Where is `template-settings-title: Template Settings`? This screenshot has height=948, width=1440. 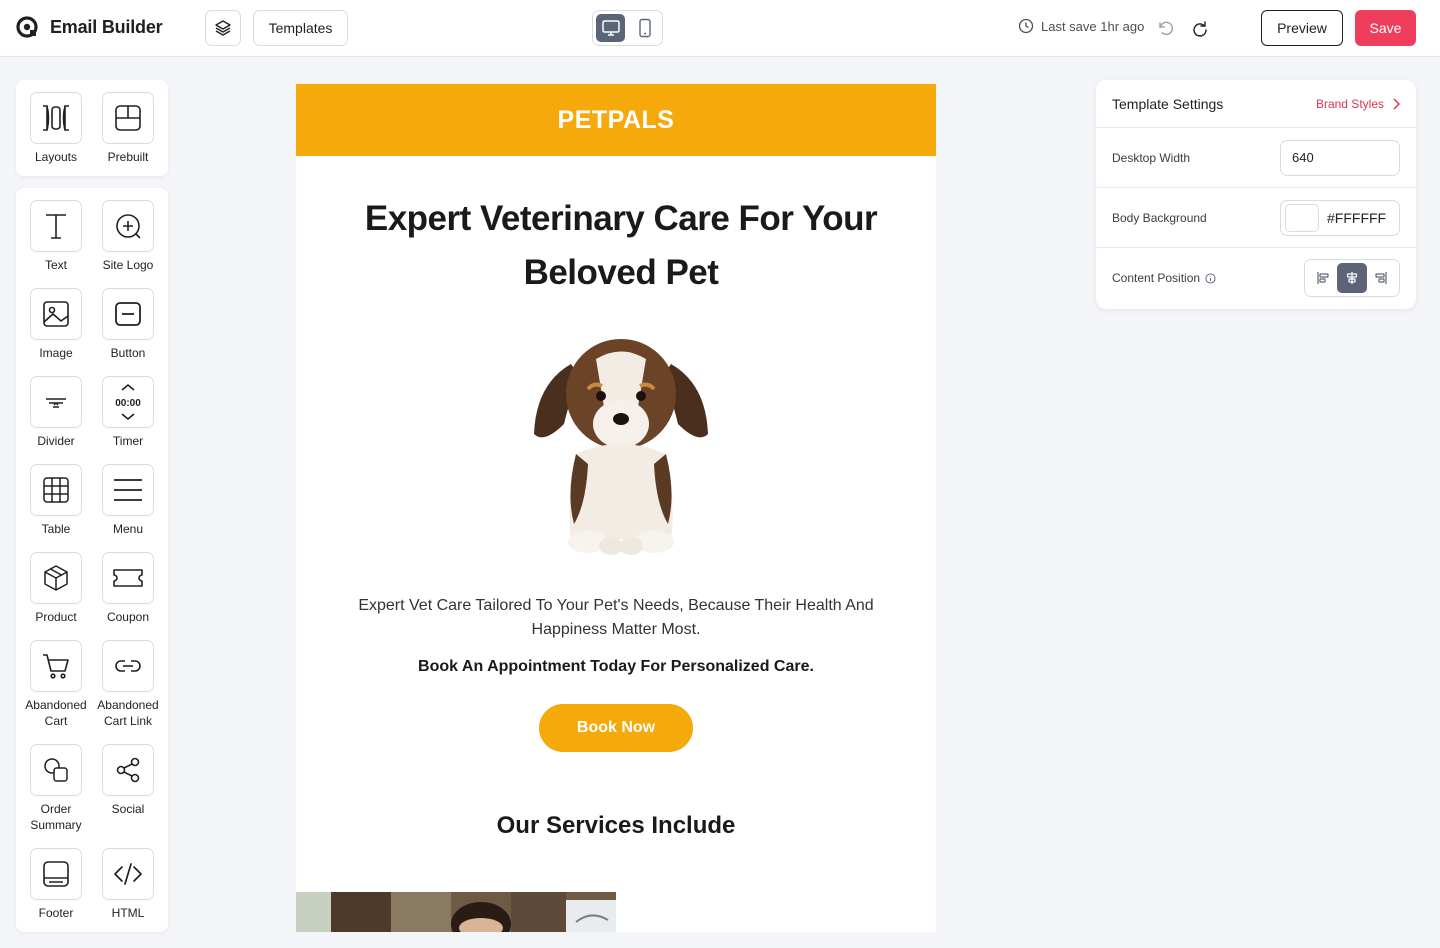 template-settings-title: Template Settings is located at coordinates (1168, 103).